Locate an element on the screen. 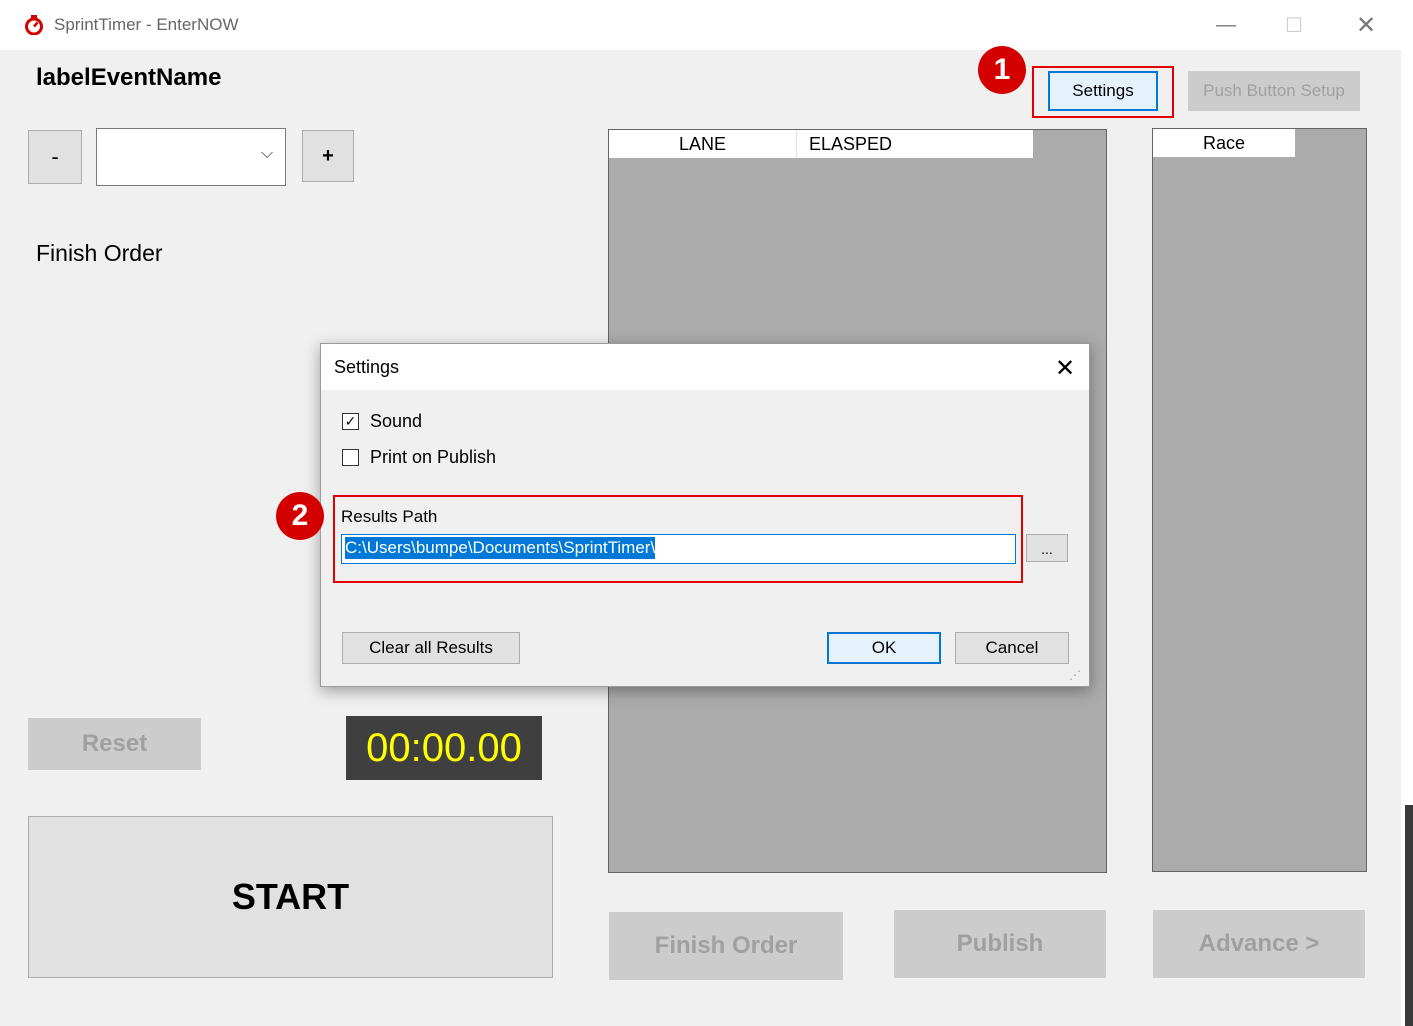 The height and width of the screenshot is (1026, 1413). dialog-title-bar: Settings ✕ is located at coordinates (705, 367).